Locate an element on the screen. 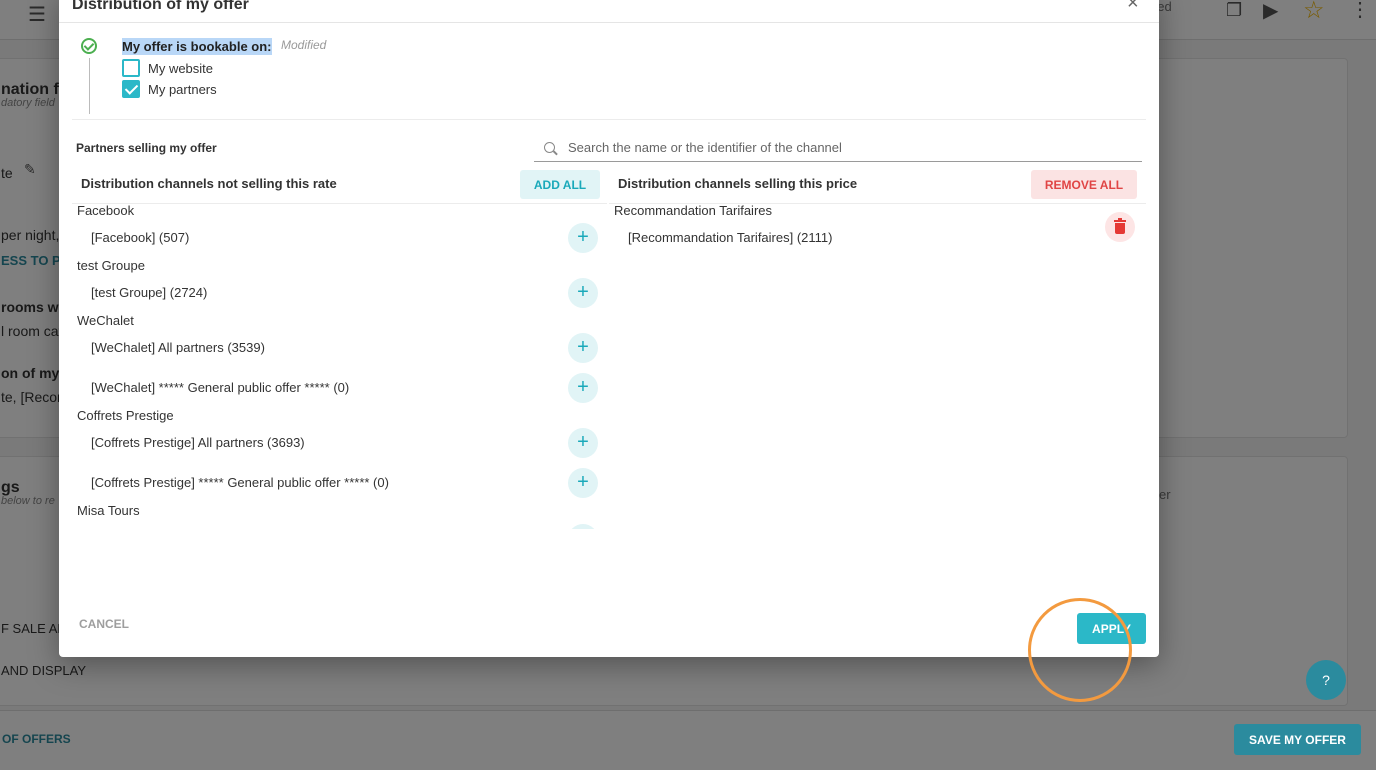 The height and width of the screenshot is (770, 1376). group-name: Facebook is located at coordinates (106, 210).